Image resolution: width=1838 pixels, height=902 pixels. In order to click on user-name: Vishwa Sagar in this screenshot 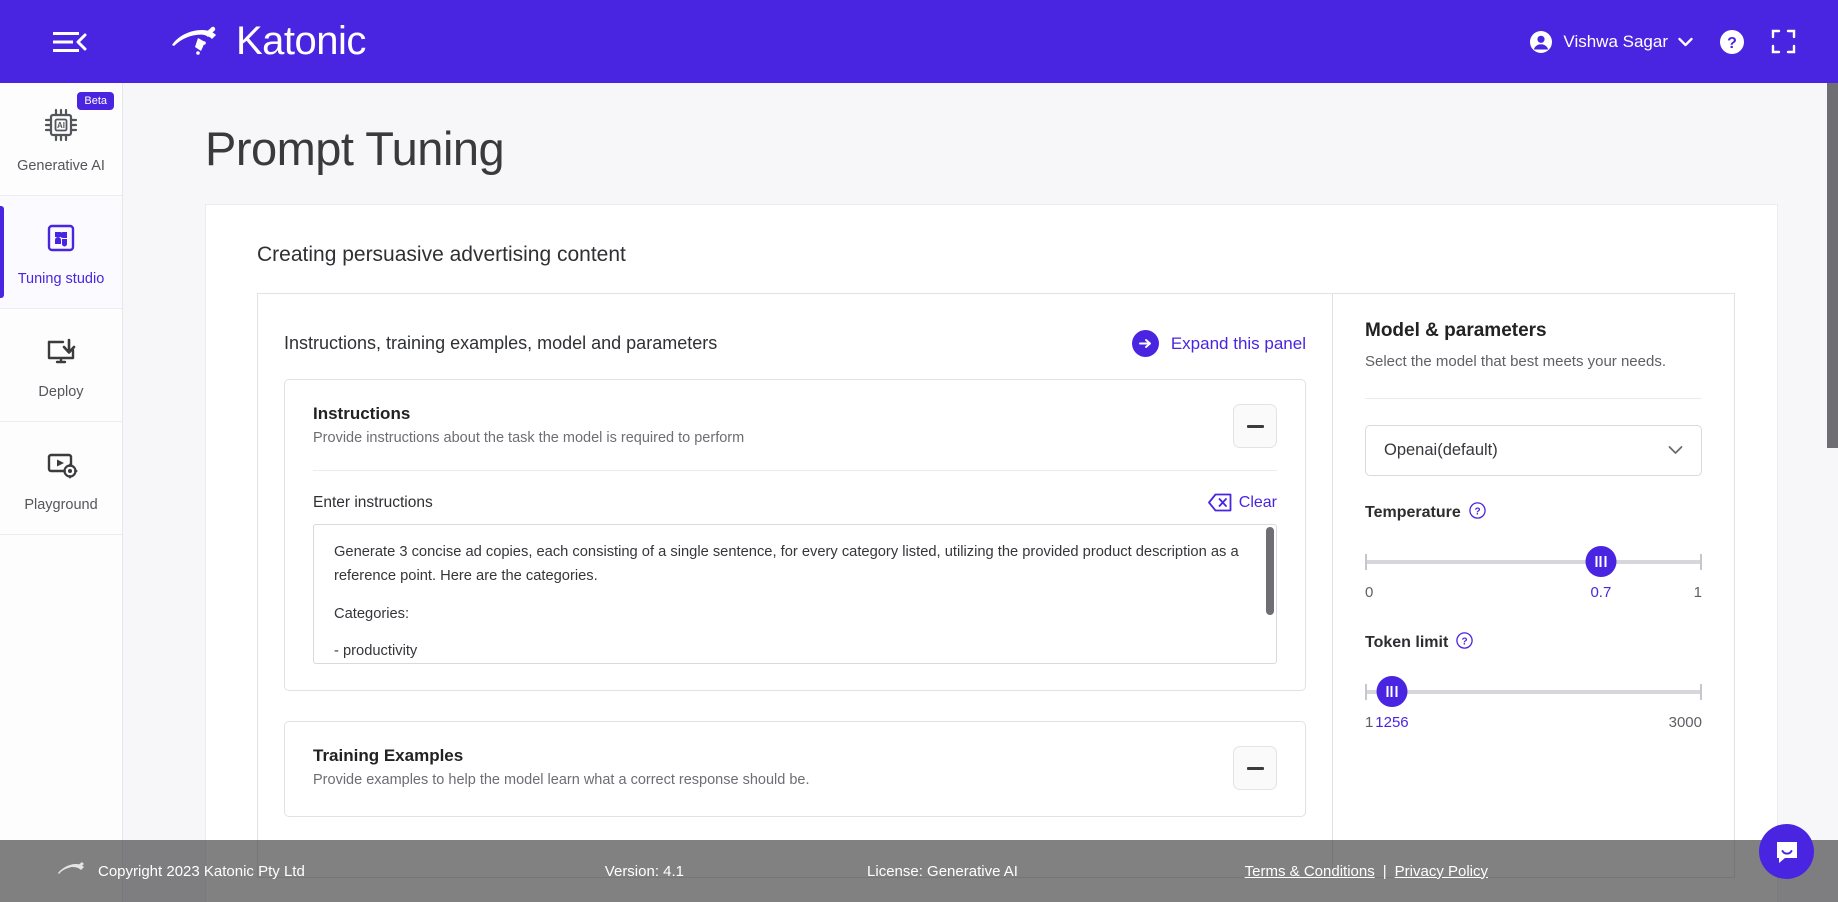, I will do `click(1615, 41)`.